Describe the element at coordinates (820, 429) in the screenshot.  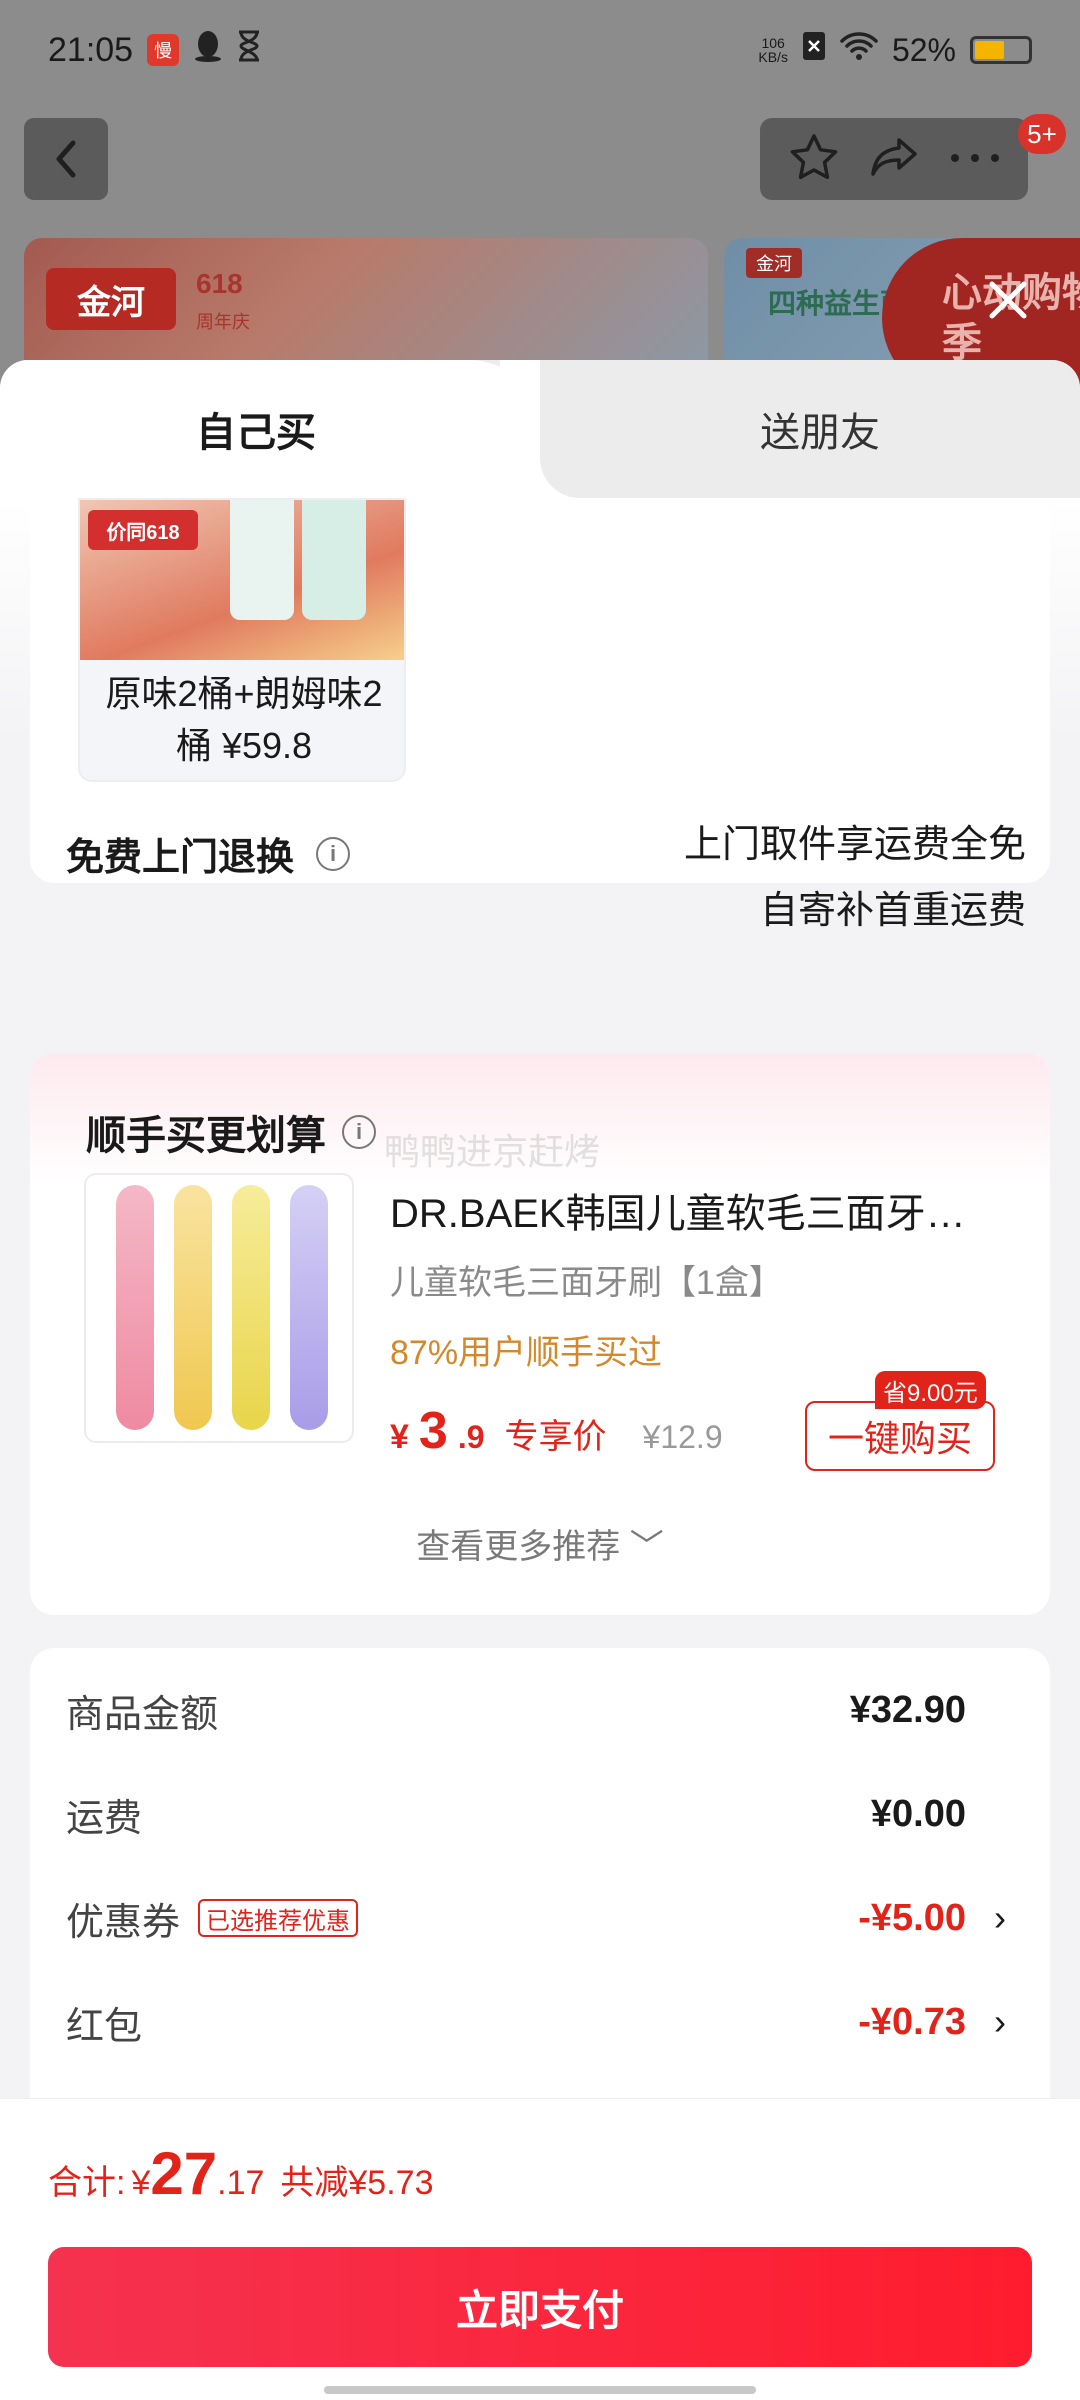
I see `tab-gift-friend: 送朋友` at that location.